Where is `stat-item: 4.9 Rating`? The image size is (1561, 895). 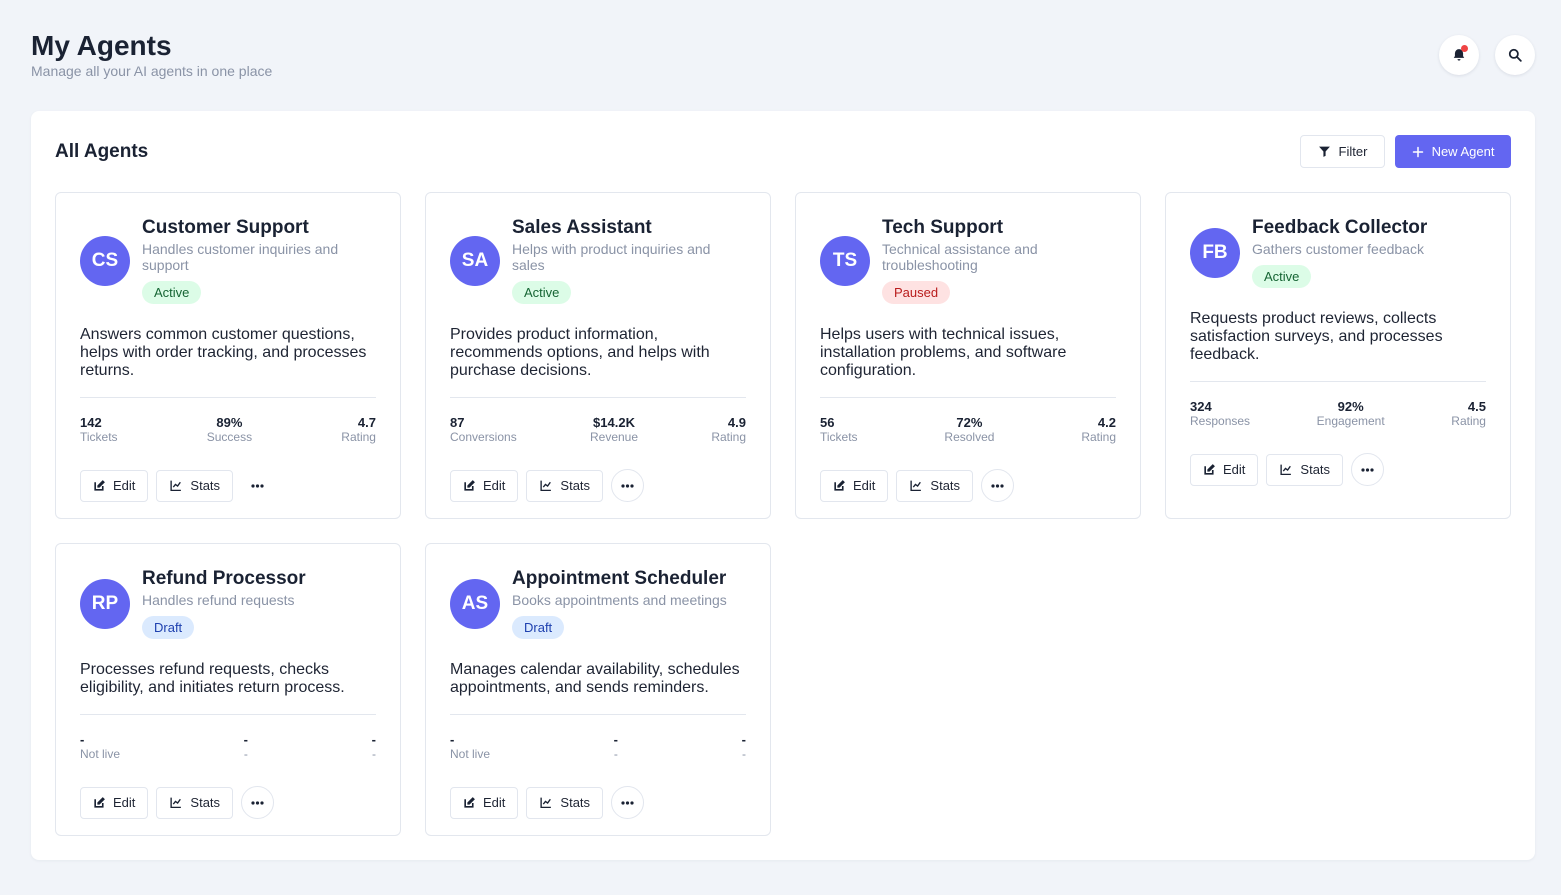
stat-item: 4.9 Rating is located at coordinates (728, 429).